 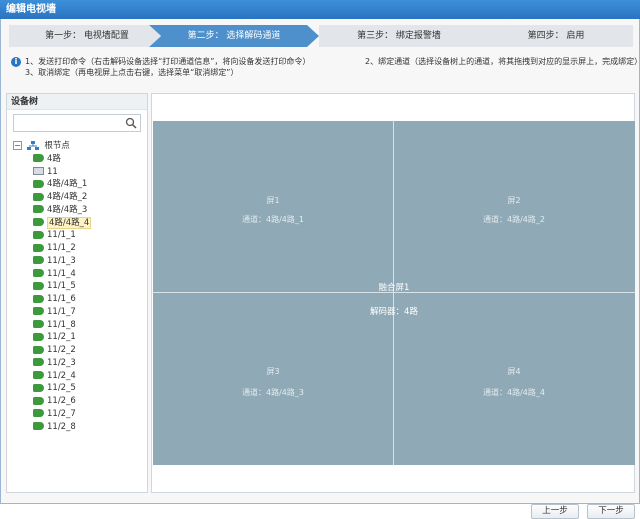 What do you see at coordinates (514, 200) in the screenshot?
I see `screen-2-name: 屏2` at bounding box center [514, 200].